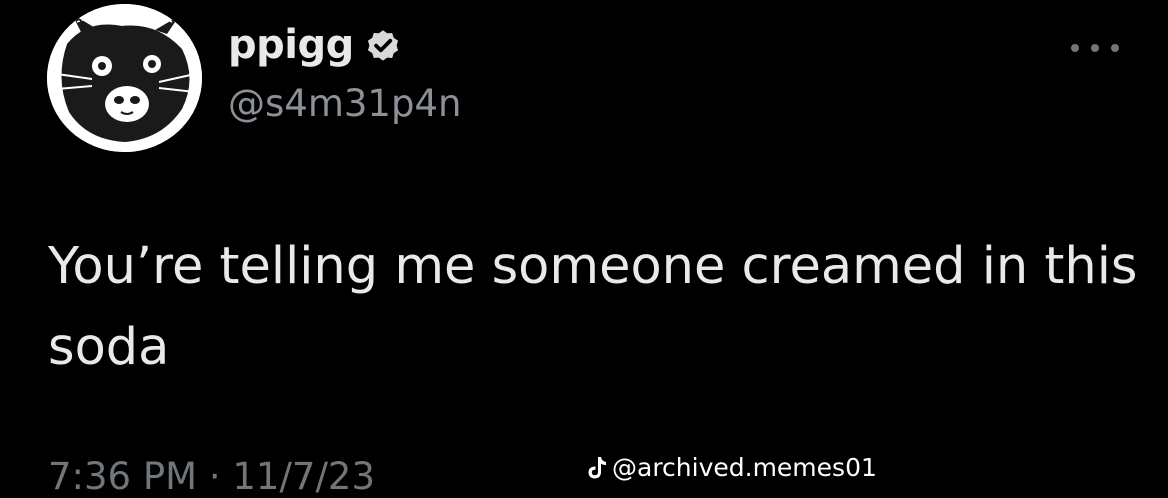 This screenshot has width=1168, height=498. Describe the element at coordinates (211, 476) in the screenshot. I see `tweet-timestamp: 7:36 PM · 11/7/23` at that location.